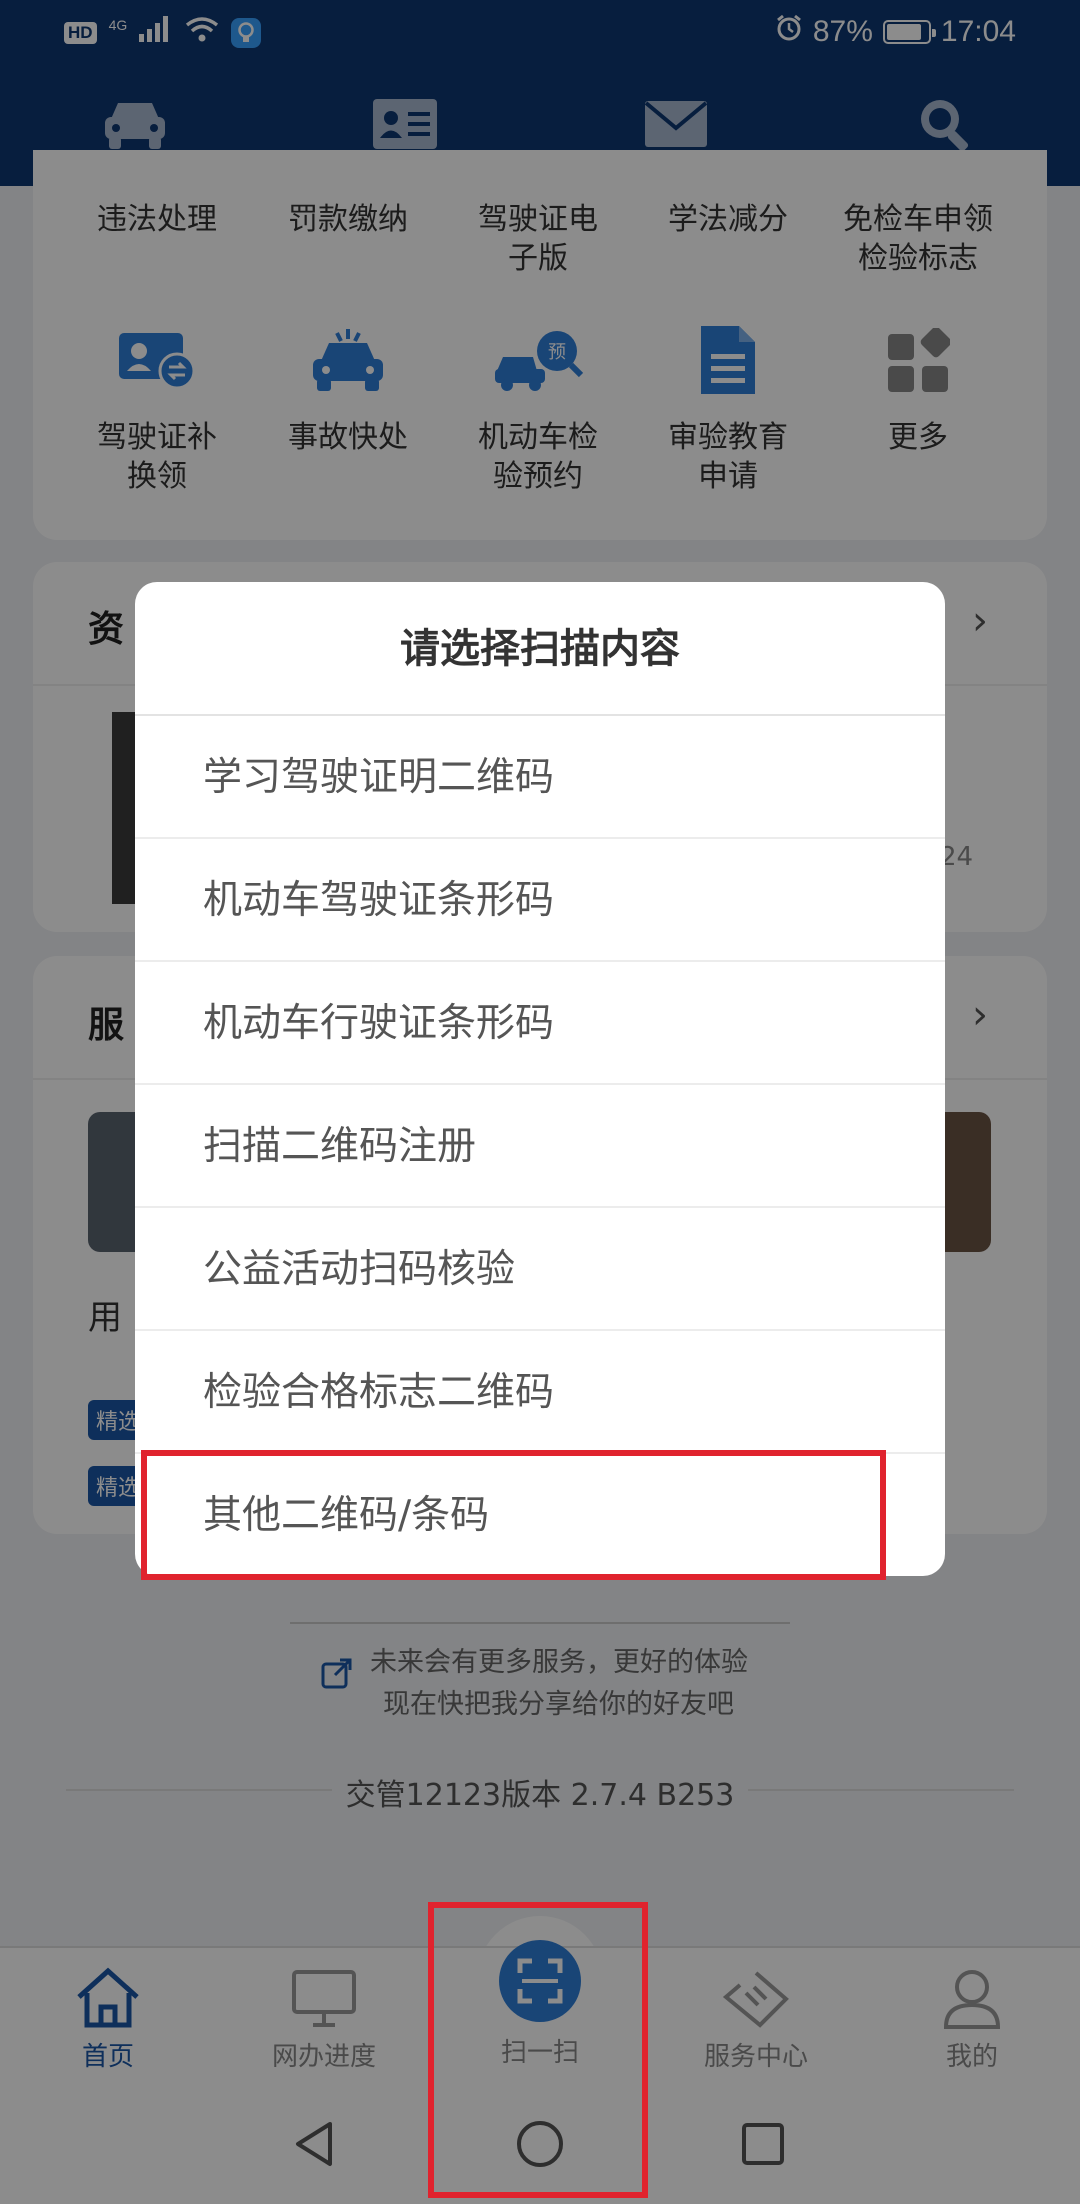  I want to click on option-register-qr: 扫描二维码注册, so click(540, 1146).